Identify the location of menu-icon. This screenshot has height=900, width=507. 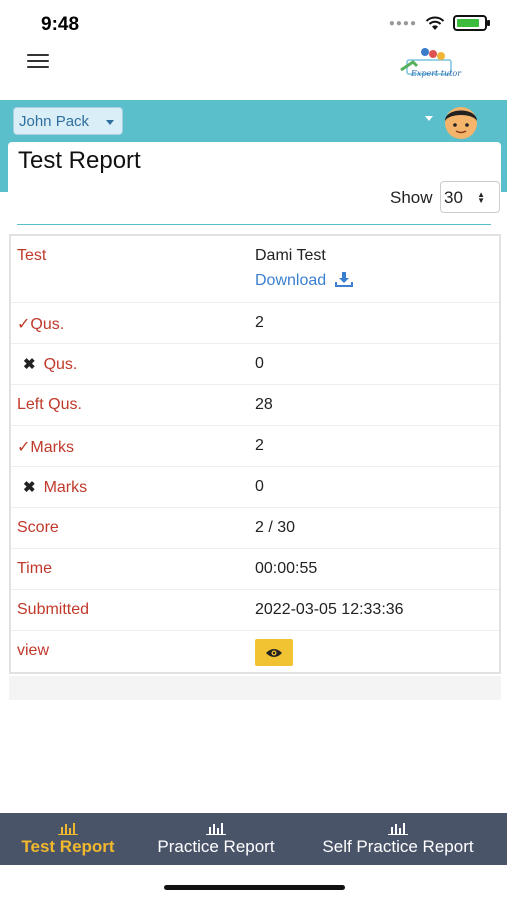
(38, 62).